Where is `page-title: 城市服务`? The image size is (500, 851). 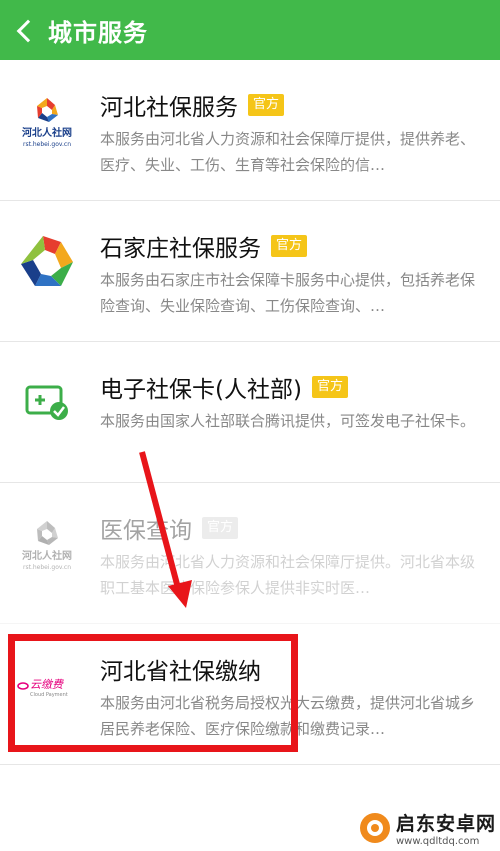
page-title: 城市服务 is located at coordinates (98, 32).